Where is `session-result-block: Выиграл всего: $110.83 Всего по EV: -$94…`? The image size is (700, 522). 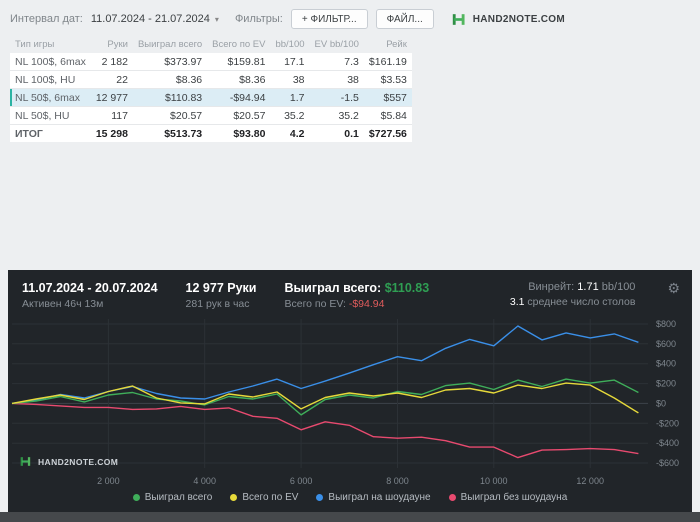
session-result-block: Выиграл всего: $110.83 Всего по EV: -$94… is located at coordinates (356, 295).